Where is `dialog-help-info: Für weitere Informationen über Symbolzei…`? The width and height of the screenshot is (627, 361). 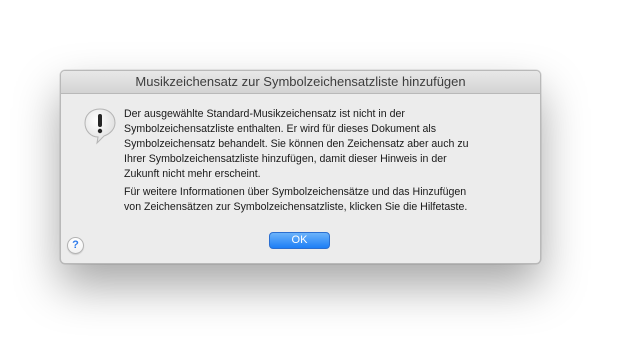 dialog-help-info: Für weitere Informationen über Symbolzei… is located at coordinates (296, 199).